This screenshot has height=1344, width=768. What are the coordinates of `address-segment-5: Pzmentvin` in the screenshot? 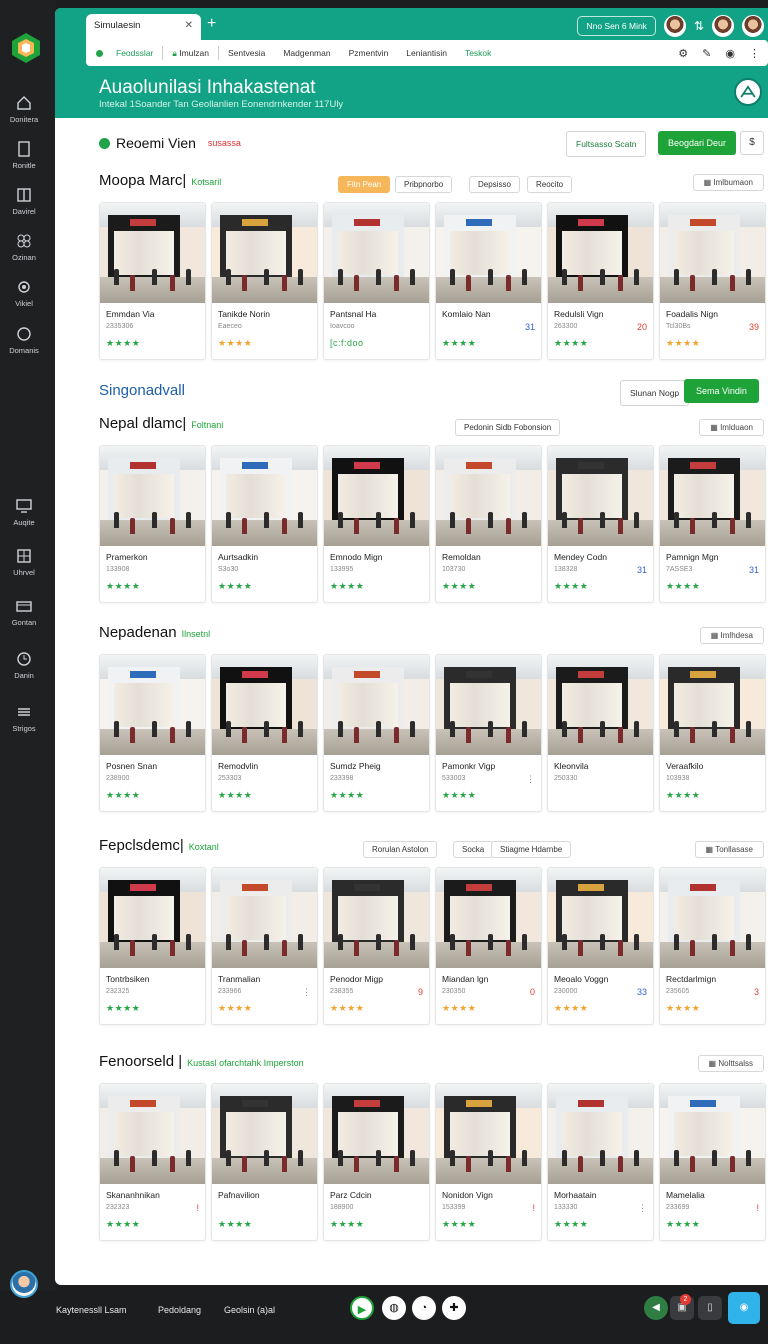 It's located at (369, 53).